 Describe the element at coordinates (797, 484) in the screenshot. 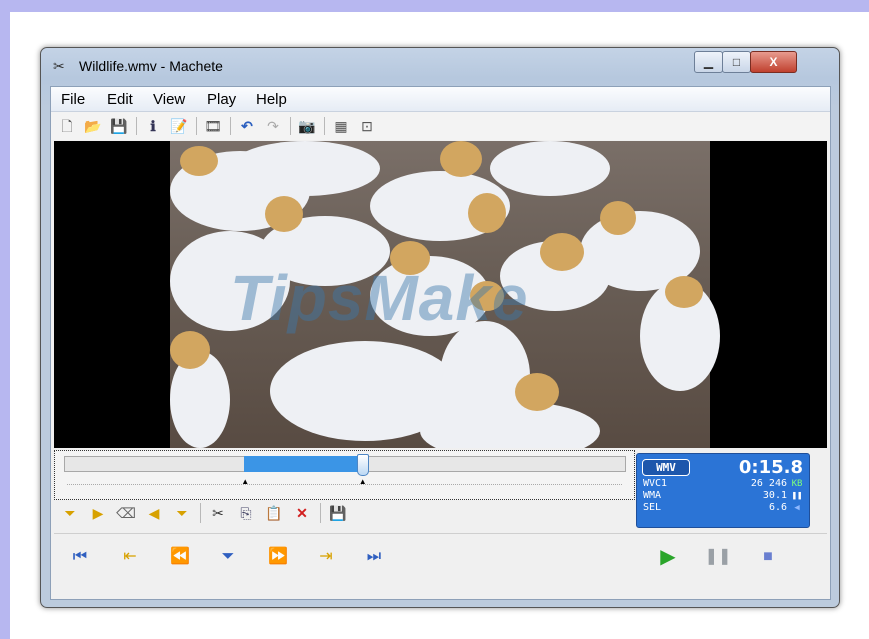

I see `status-unit-video: KB` at that location.